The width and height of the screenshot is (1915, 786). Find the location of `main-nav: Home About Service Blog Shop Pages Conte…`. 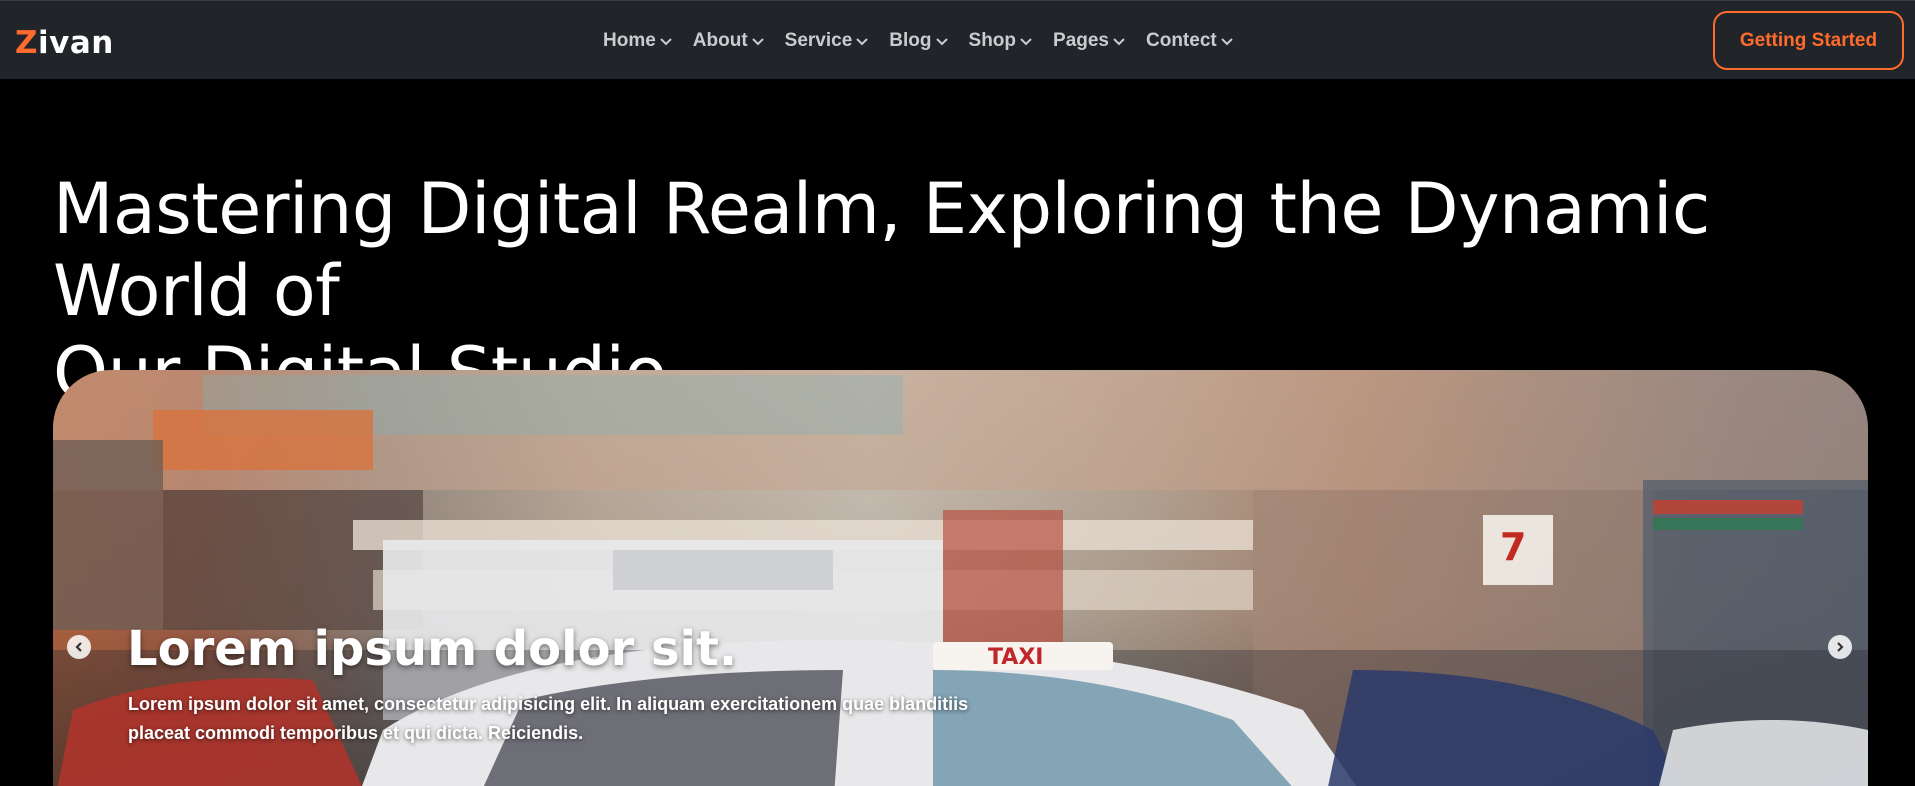

main-nav: Home About Service Blog Shop Pages Conte… is located at coordinates (928, 41).